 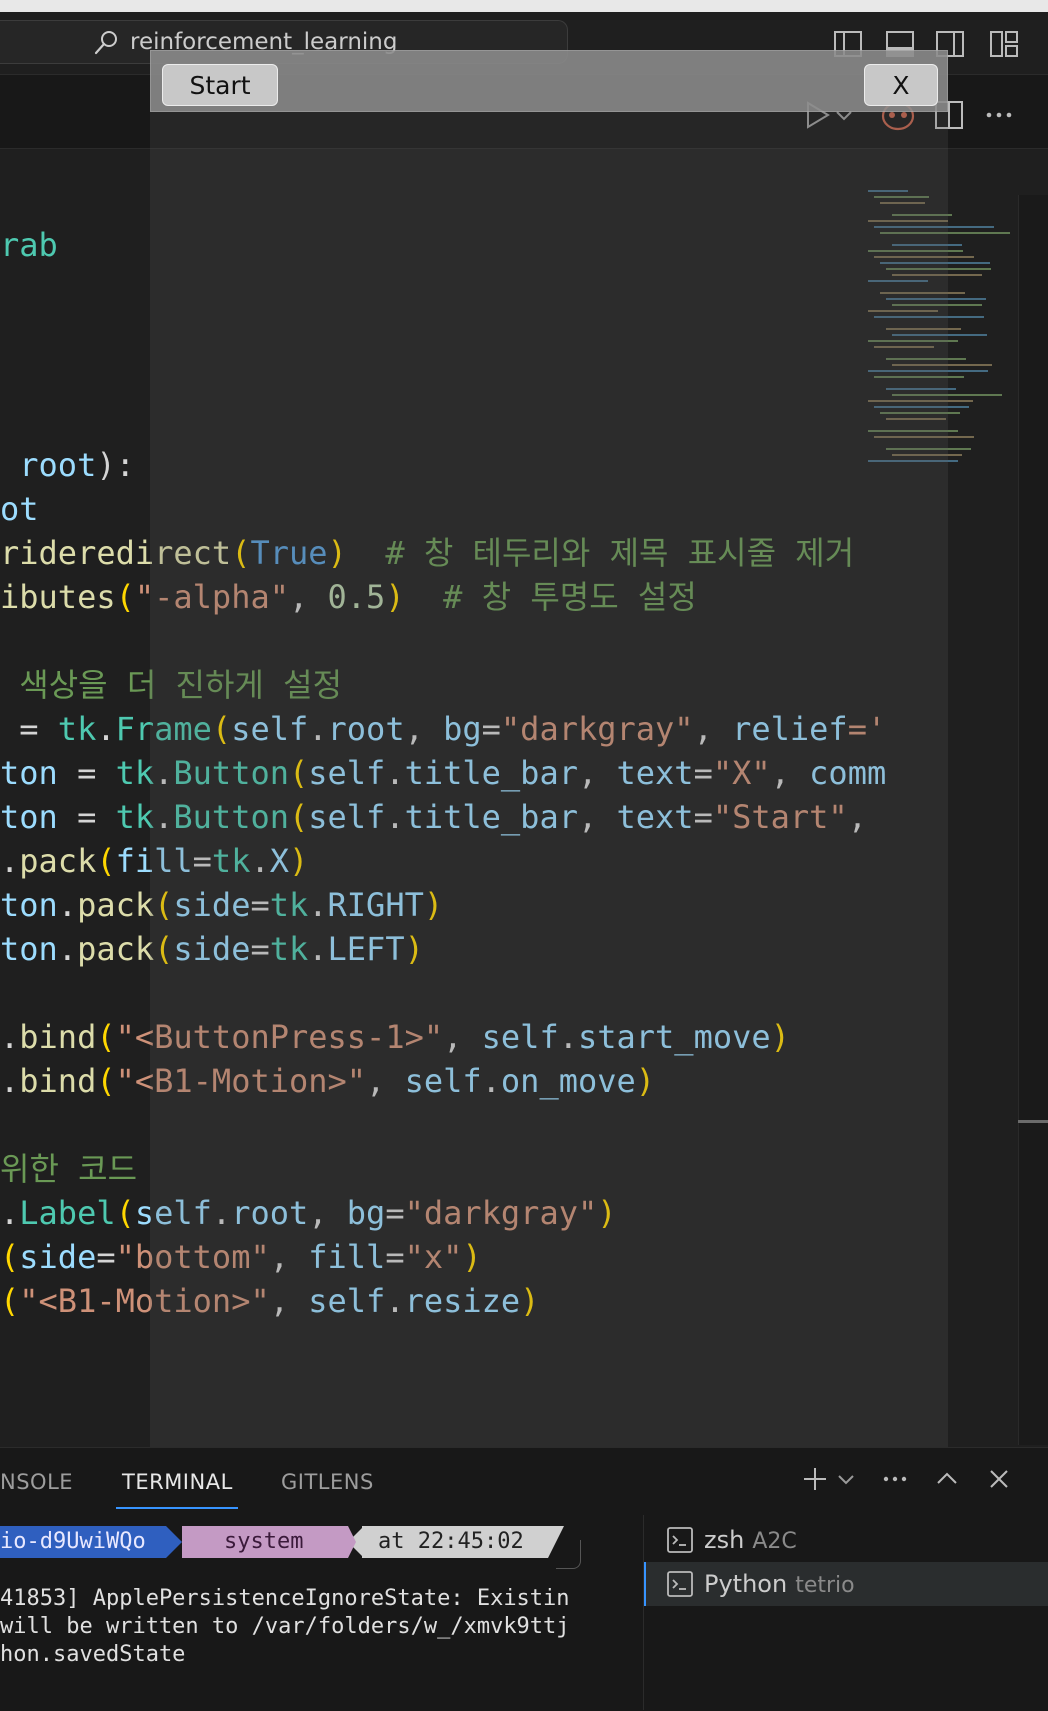 What do you see at coordinates (774, 1541) in the screenshot?
I see `terminal-detail: A2C` at bounding box center [774, 1541].